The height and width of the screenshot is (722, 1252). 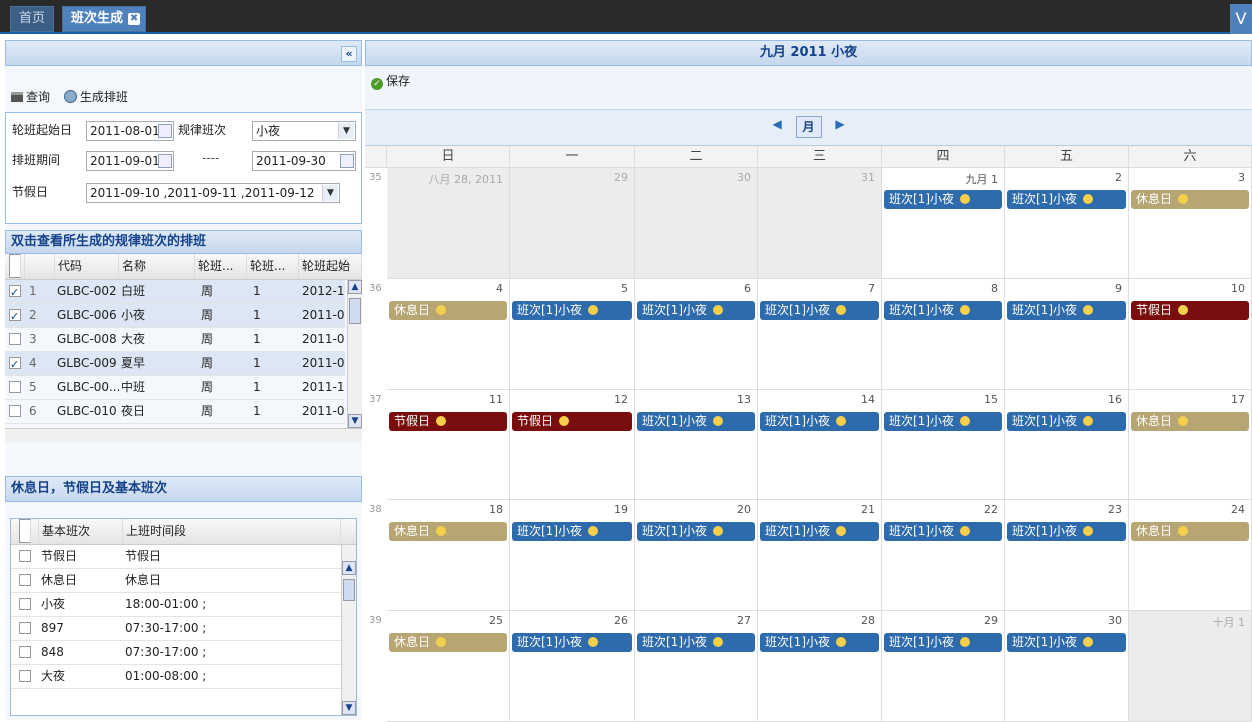 I want to click on period-to-field: 2011-09-30, so click(x=304, y=161).